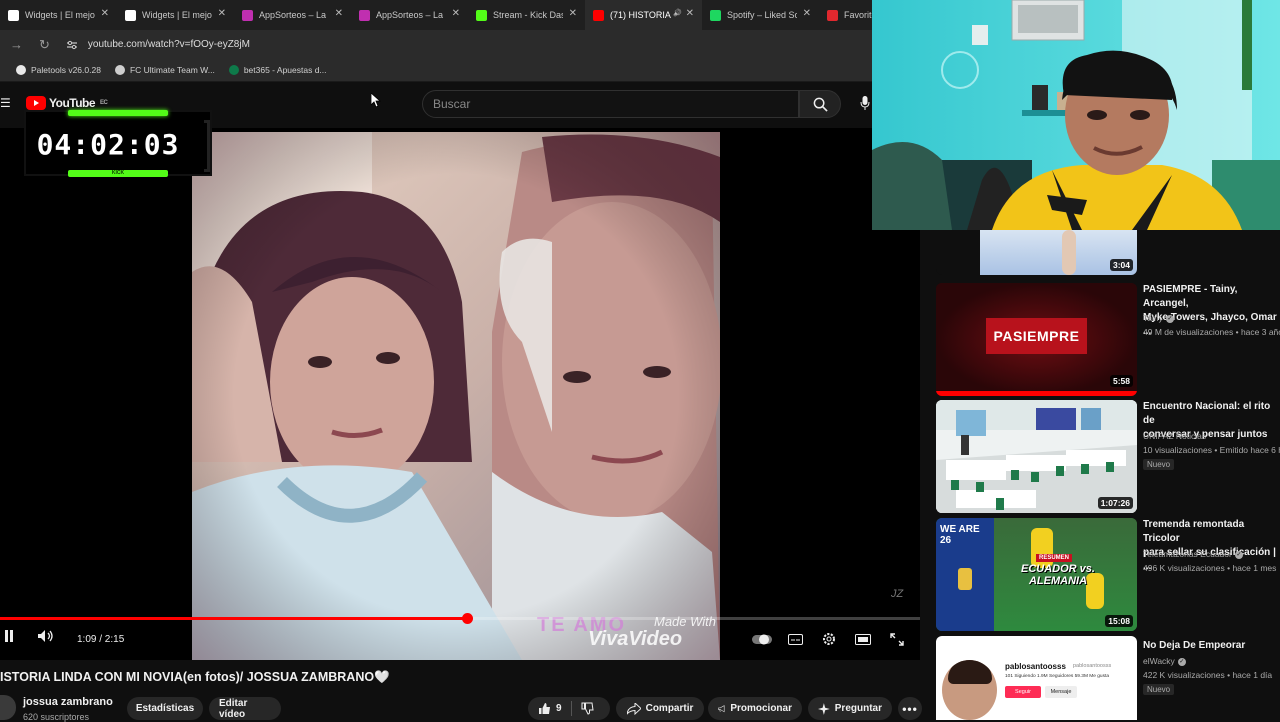 Image resolution: width=1280 pixels, height=722 pixels. I want to click on promote-button: Promocionar, so click(755, 708).